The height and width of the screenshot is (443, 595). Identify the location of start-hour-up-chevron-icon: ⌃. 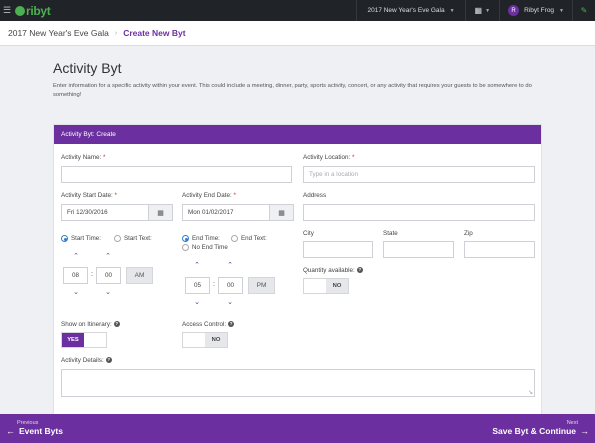
(76, 256).